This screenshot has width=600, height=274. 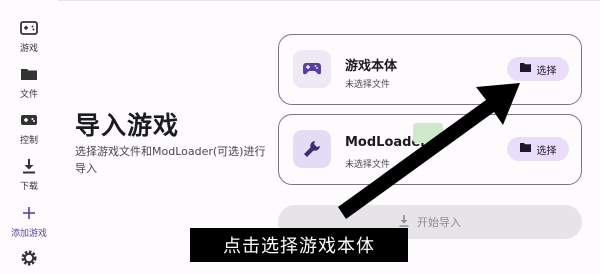 I want to click on gear-icon, so click(x=29, y=258).